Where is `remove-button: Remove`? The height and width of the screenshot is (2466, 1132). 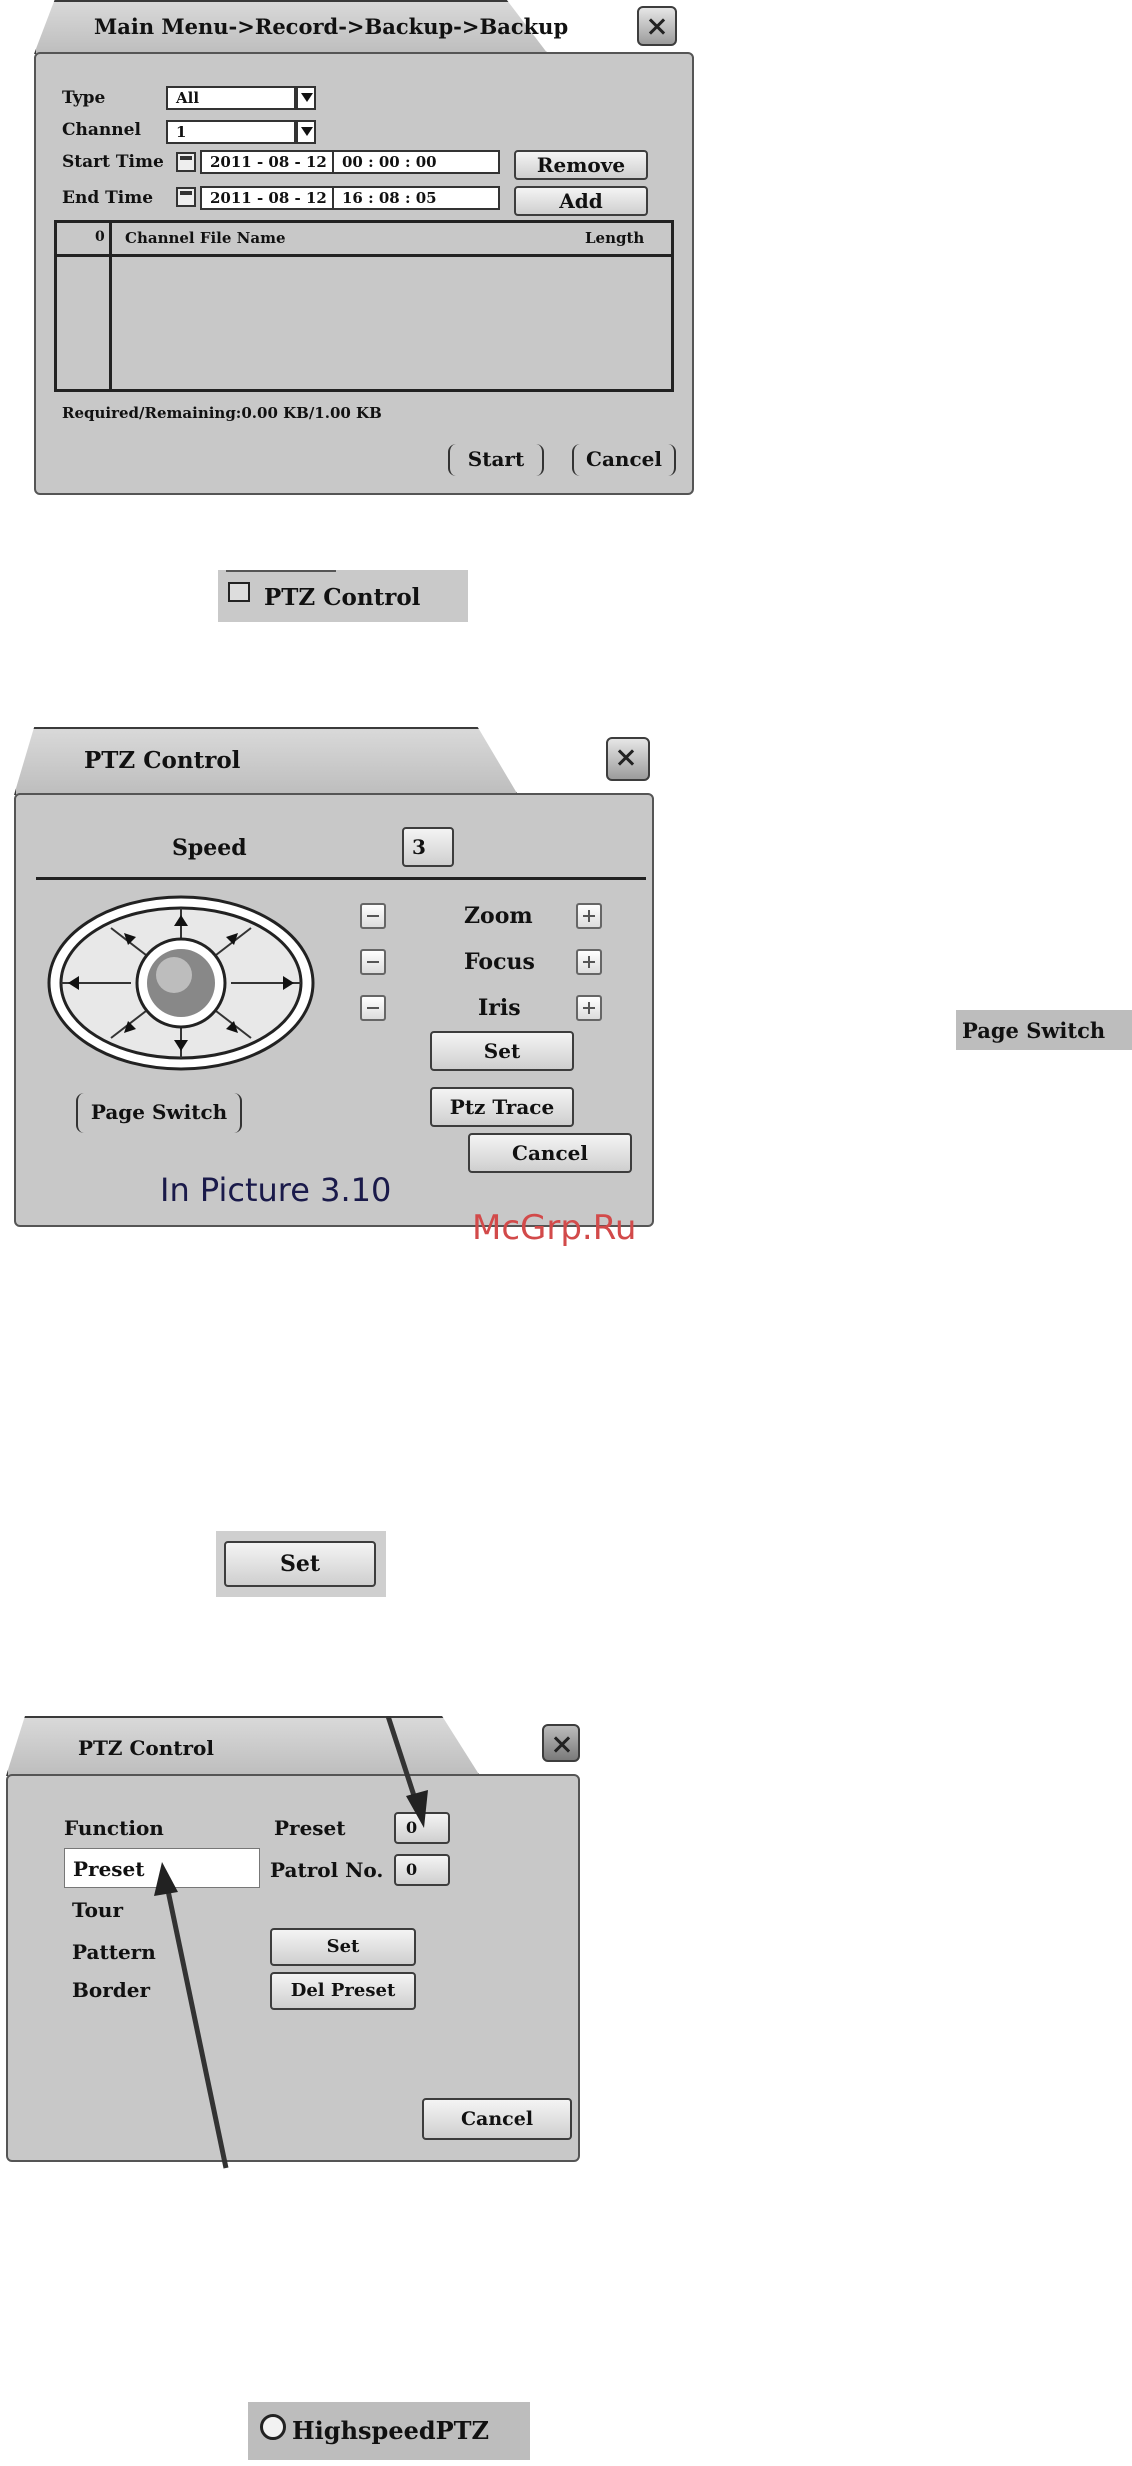 remove-button: Remove is located at coordinates (581, 165).